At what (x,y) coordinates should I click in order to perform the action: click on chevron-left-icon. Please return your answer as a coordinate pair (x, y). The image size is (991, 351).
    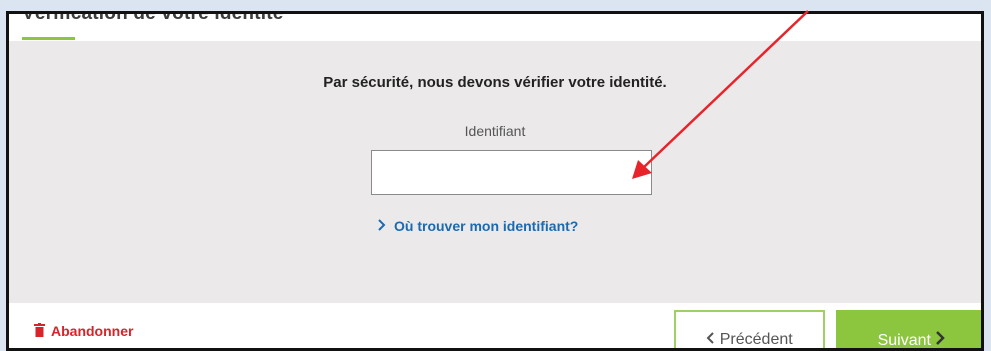
    Looking at the image, I should click on (712, 339).